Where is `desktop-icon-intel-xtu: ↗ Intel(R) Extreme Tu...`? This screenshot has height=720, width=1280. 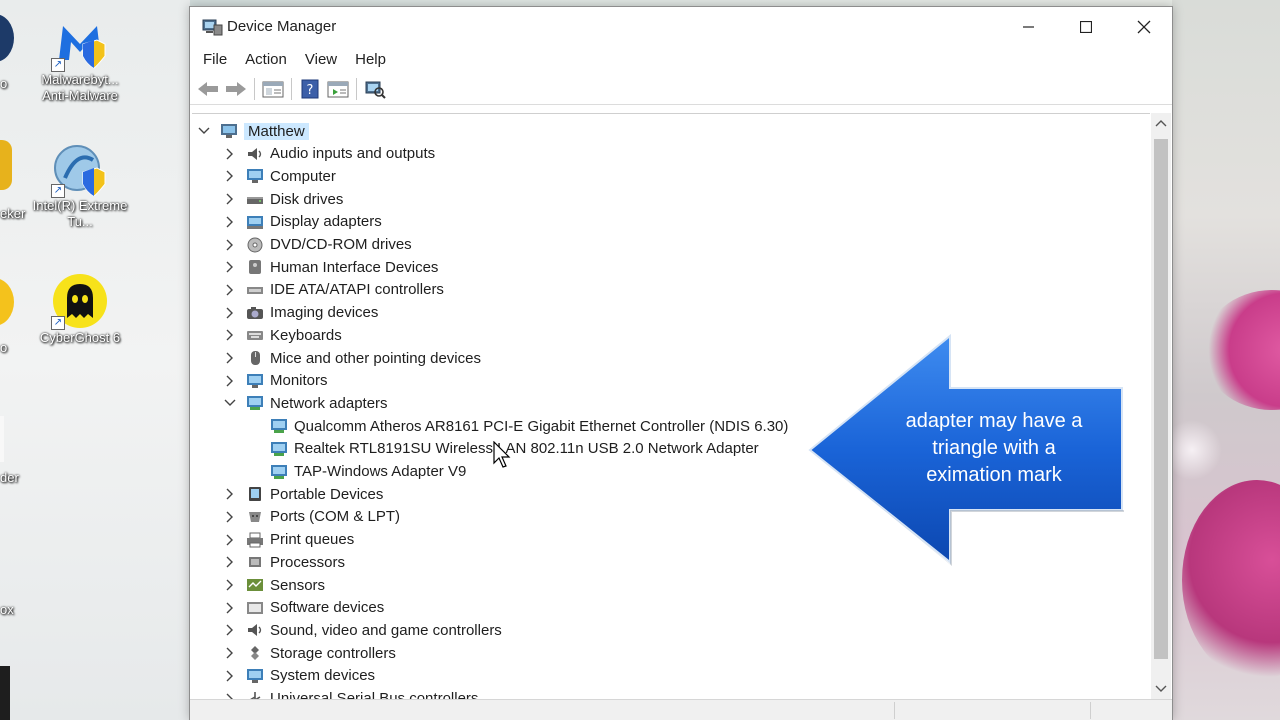 desktop-icon-intel-xtu: ↗ Intel(R) Extreme Tu... is located at coordinates (80, 186).